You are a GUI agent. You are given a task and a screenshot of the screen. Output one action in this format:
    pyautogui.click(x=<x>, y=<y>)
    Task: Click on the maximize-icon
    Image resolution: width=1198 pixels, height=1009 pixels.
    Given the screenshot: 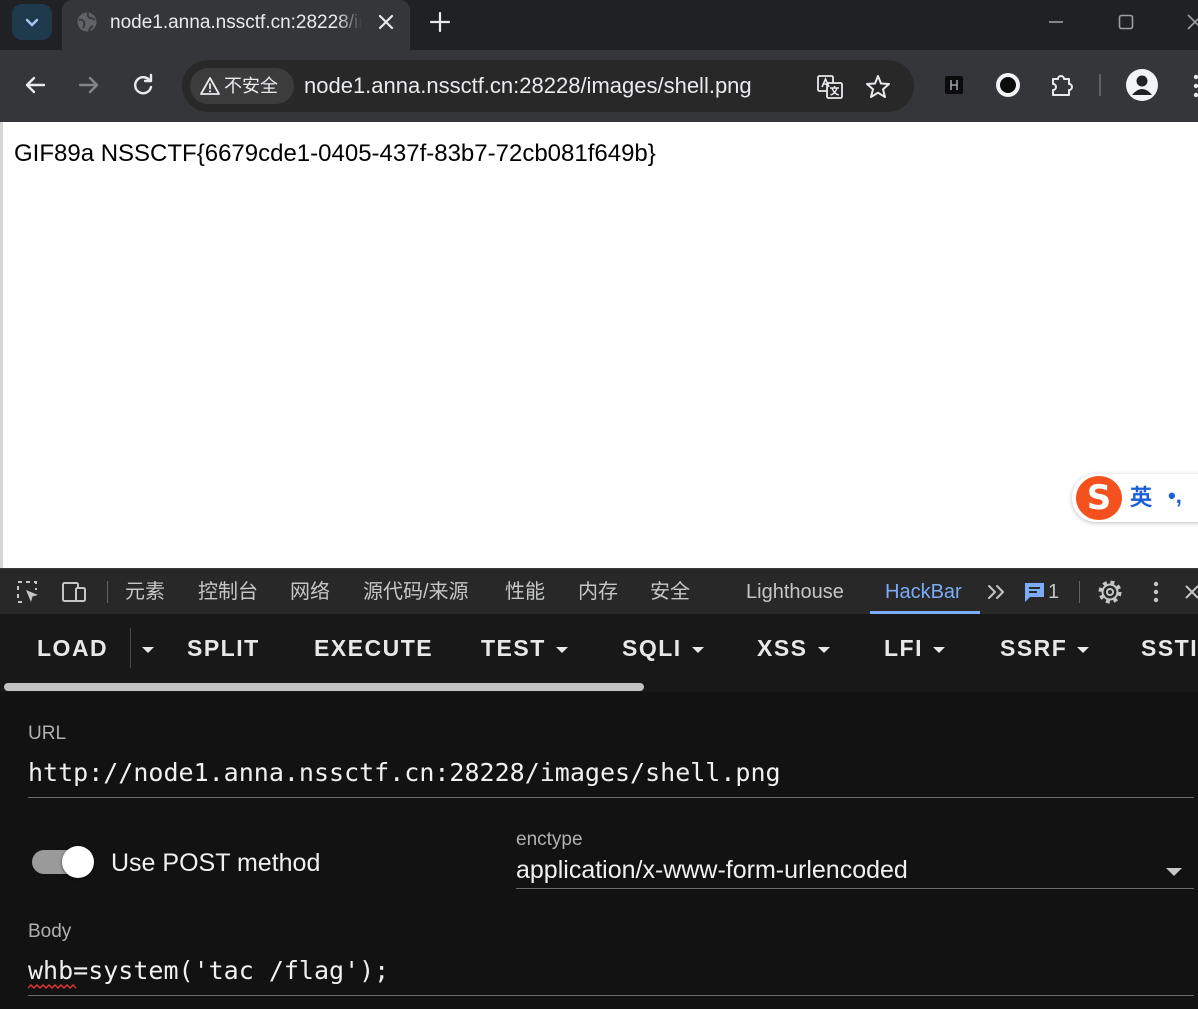 What is the action you would take?
    pyautogui.click(x=1126, y=22)
    